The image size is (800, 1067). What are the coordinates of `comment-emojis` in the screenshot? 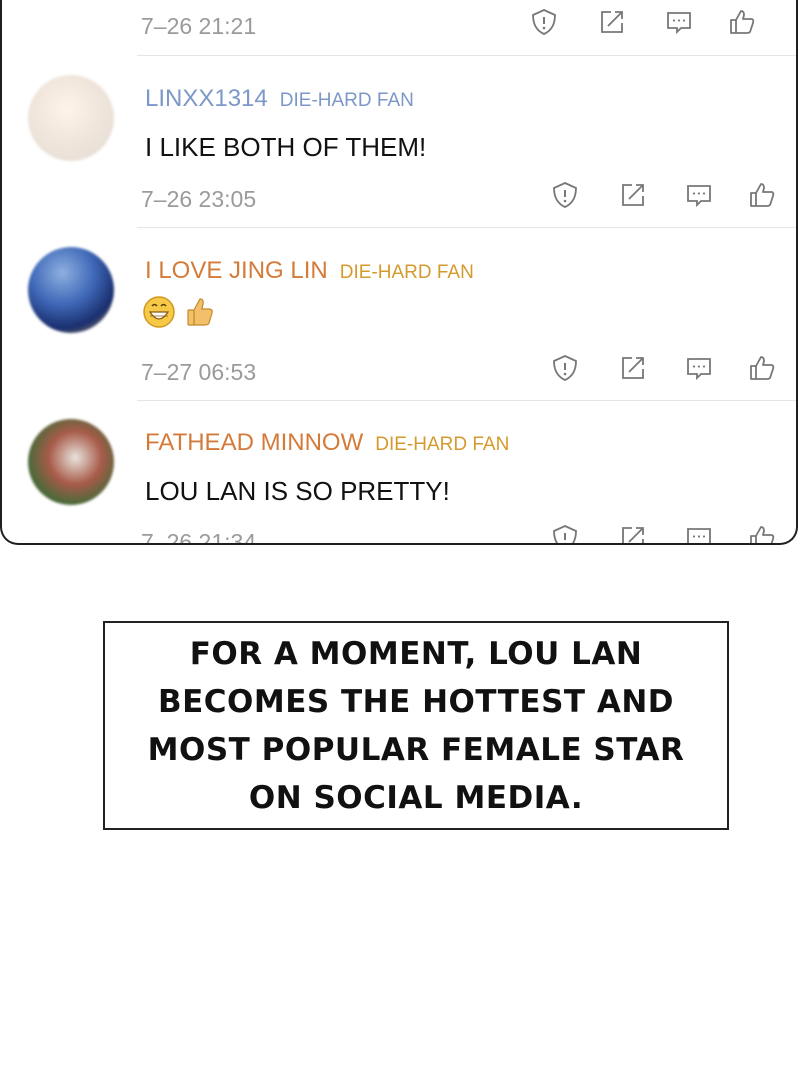 It's located at (182, 314).